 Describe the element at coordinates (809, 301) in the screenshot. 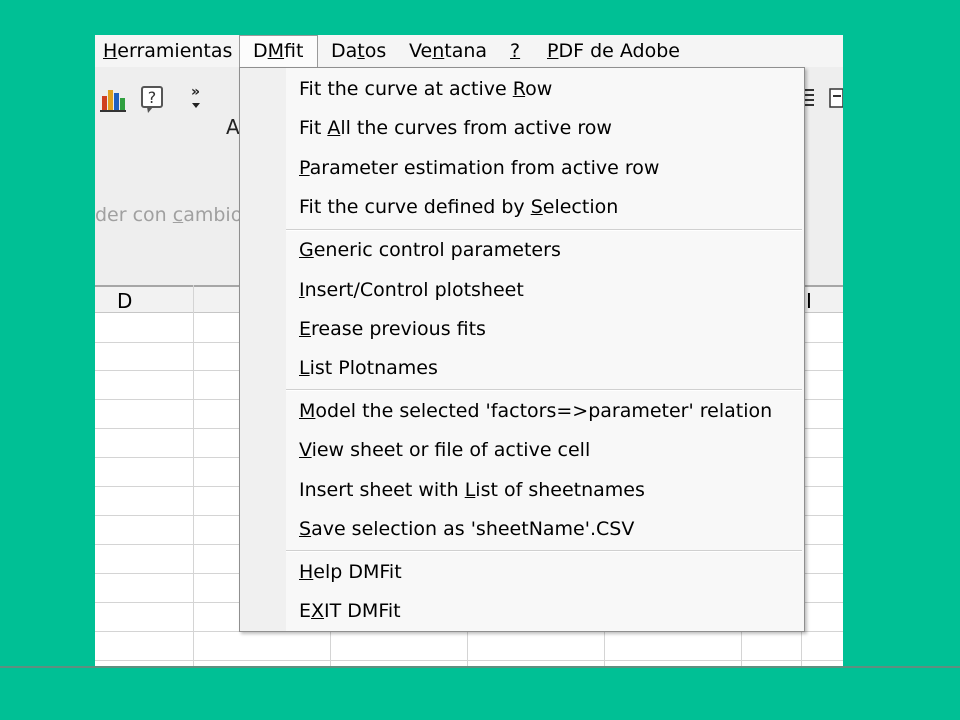

I see `column-header-i: I` at that location.